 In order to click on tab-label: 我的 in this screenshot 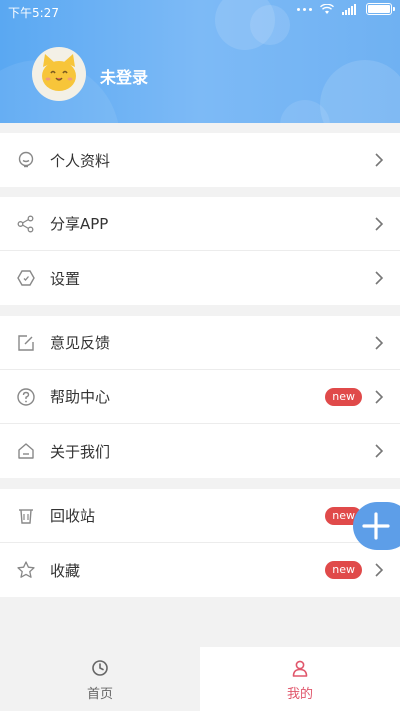, I will do `click(299, 694)`.